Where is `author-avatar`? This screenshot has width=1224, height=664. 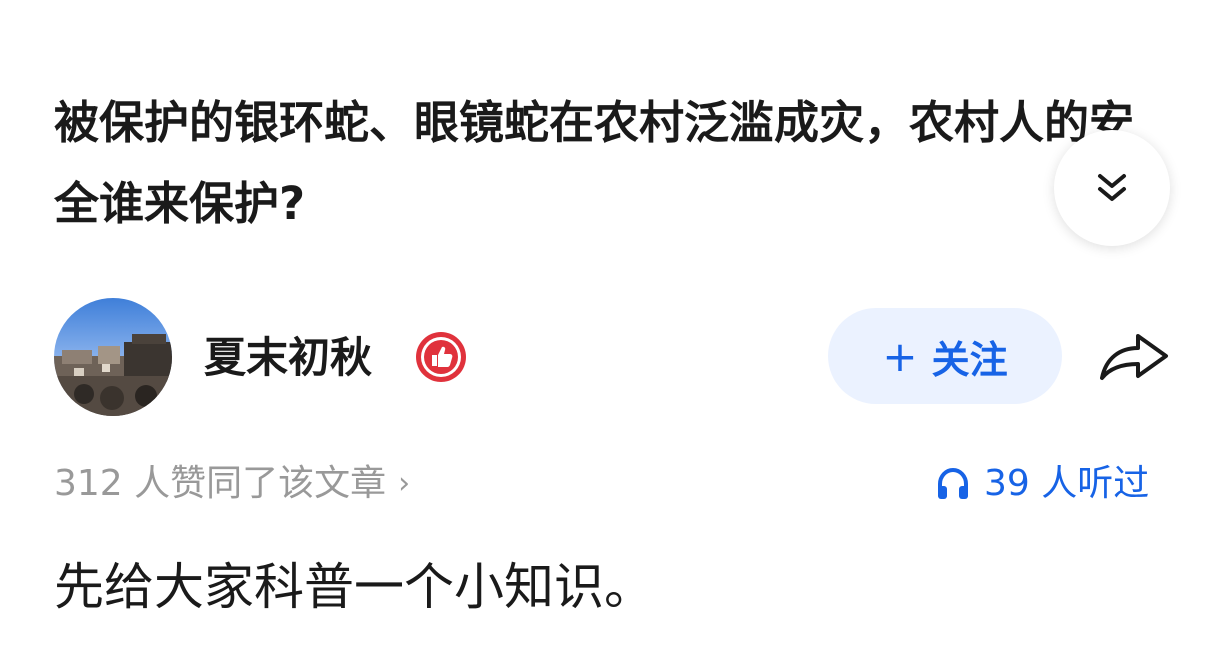 author-avatar is located at coordinates (113, 357).